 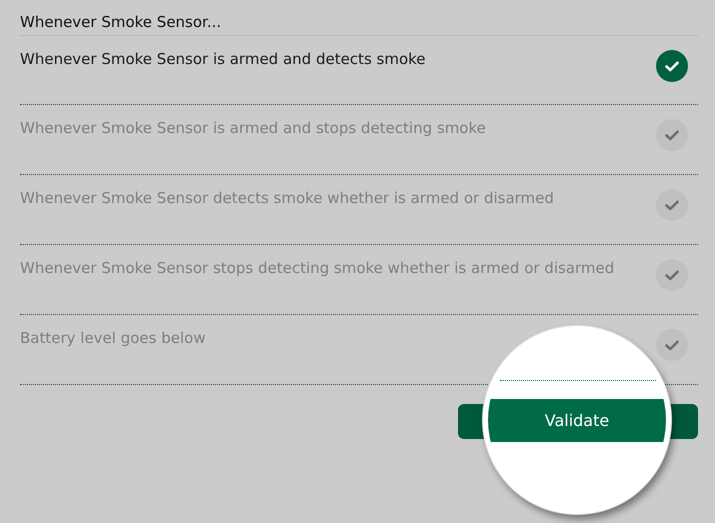 I want to click on validate-button: Validate, so click(x=577, y=420).